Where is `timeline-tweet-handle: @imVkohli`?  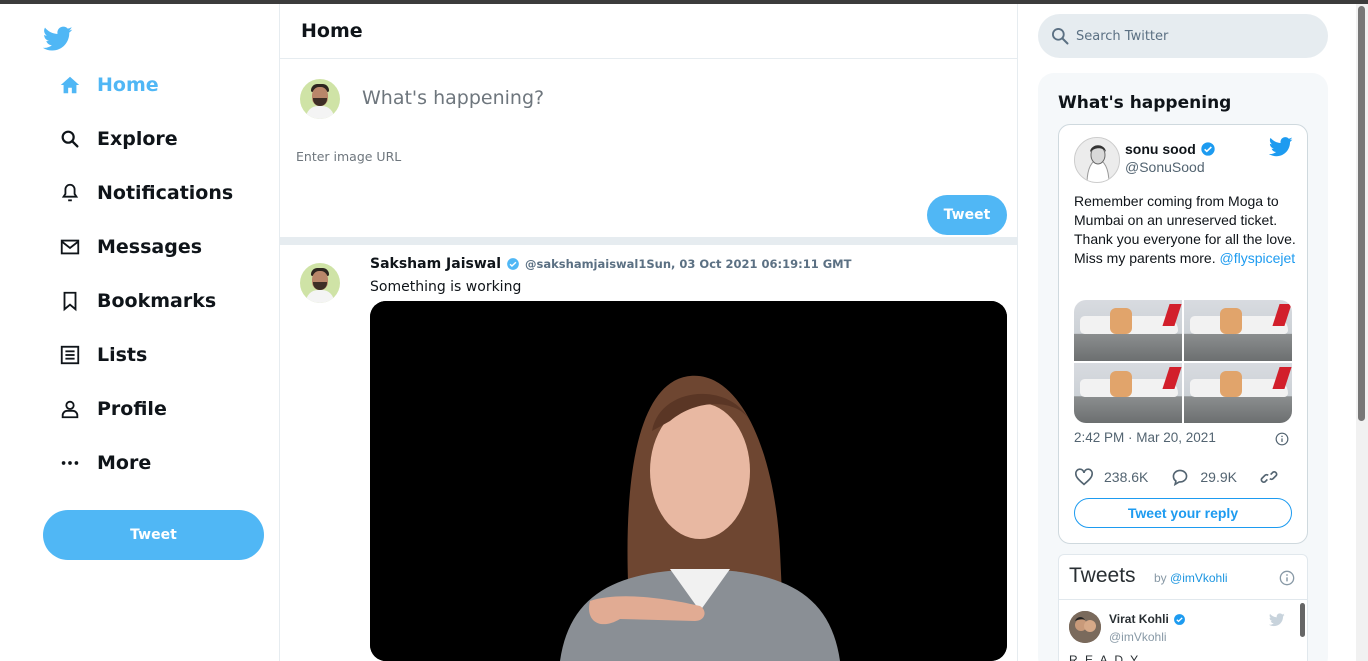 timeline-tweet-handle: @imVkohli is located at coordinates (1138, 637).